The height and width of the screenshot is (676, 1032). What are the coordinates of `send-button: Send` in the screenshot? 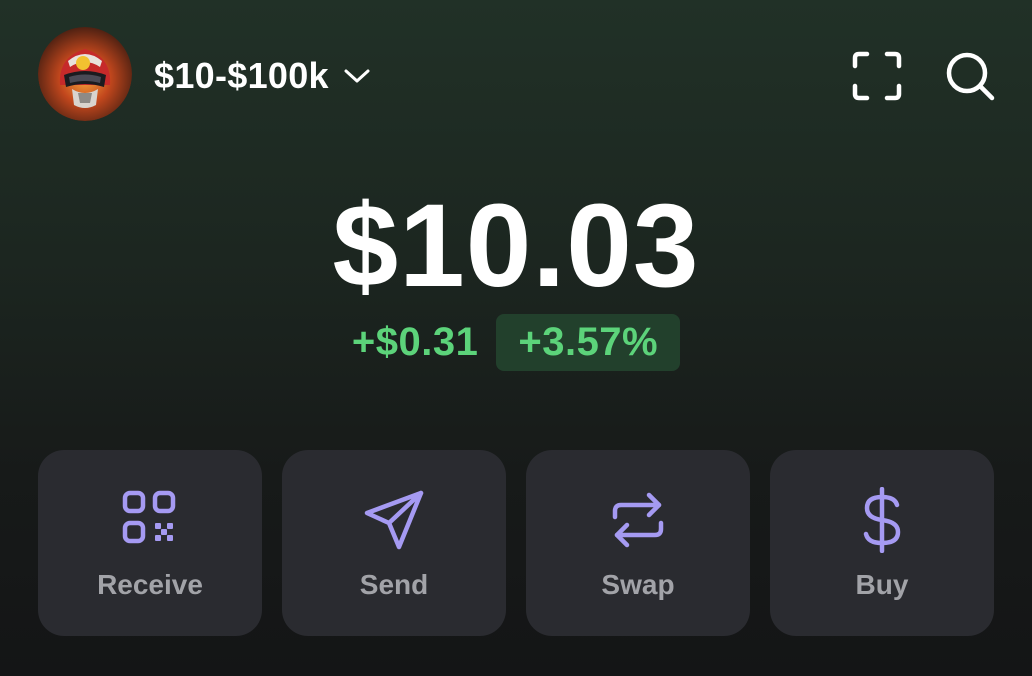 It's located at (394, 543).